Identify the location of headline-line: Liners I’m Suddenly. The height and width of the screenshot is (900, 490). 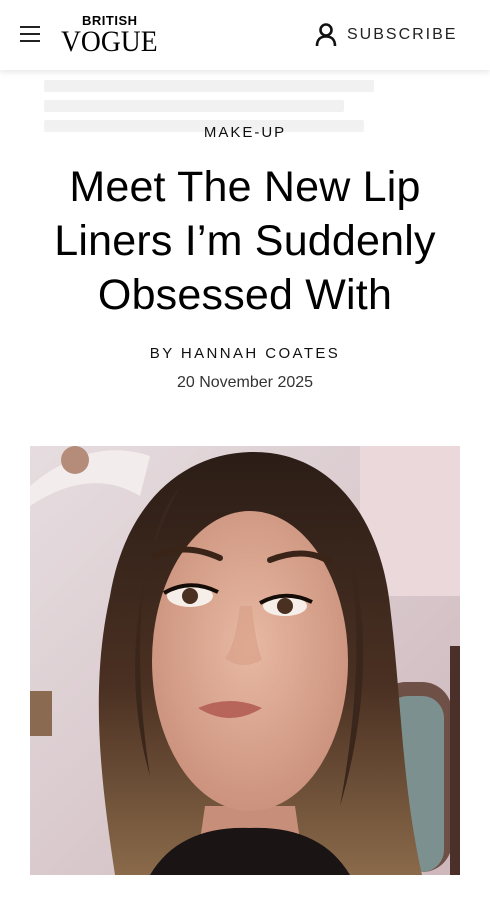
(245, 241).